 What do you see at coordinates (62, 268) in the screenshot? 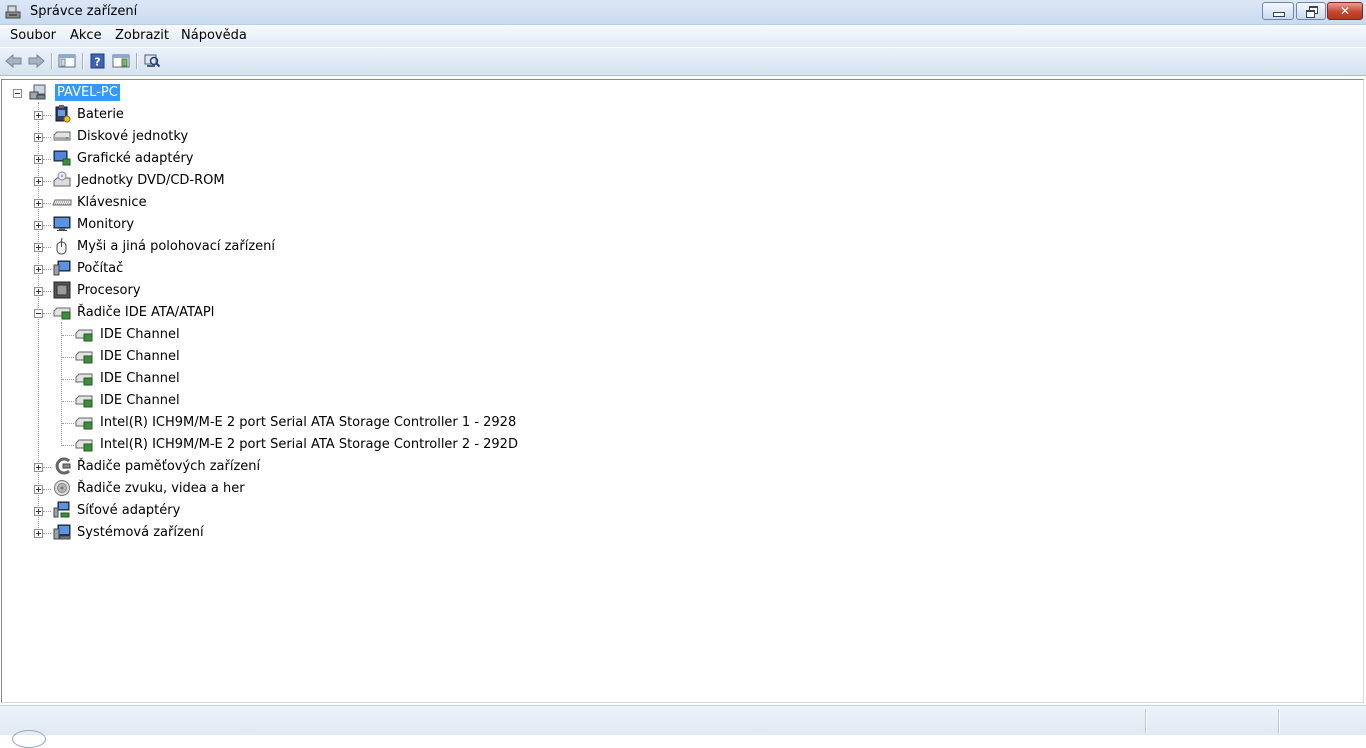
I see `pc-icon` at bounding box center [62, 268].